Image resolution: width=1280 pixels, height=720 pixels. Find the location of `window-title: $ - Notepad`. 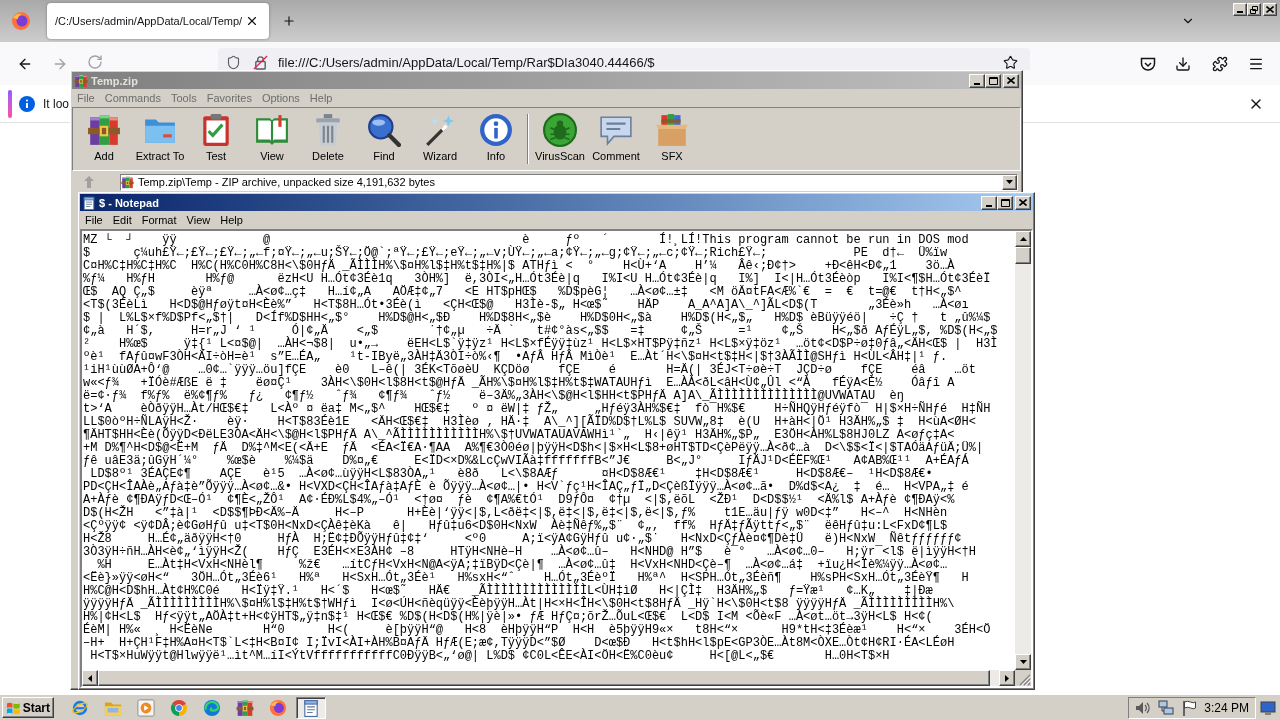

window-title: $ - Notepad is located at coordinates (129, 202).